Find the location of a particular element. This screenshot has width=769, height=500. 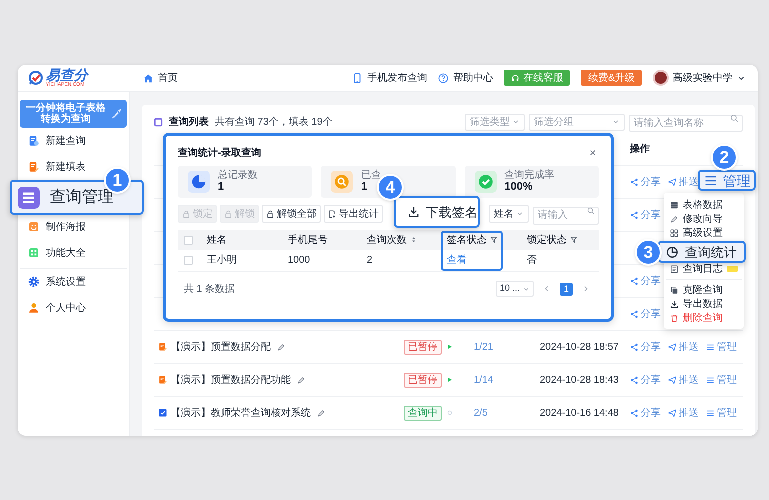

search-field: 请输入 is located at coordinates (566, 215).